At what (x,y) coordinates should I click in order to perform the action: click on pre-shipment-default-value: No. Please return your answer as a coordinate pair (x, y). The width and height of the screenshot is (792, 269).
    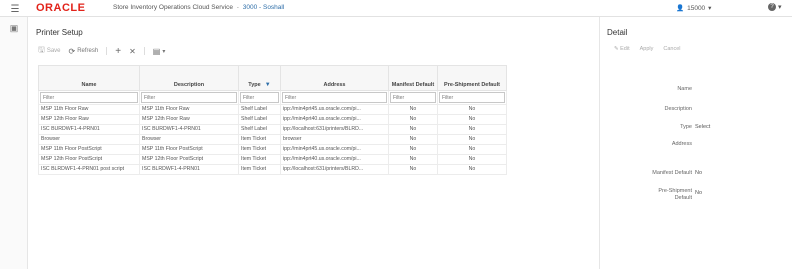
    Looking at the image, I should click on (698, 193).